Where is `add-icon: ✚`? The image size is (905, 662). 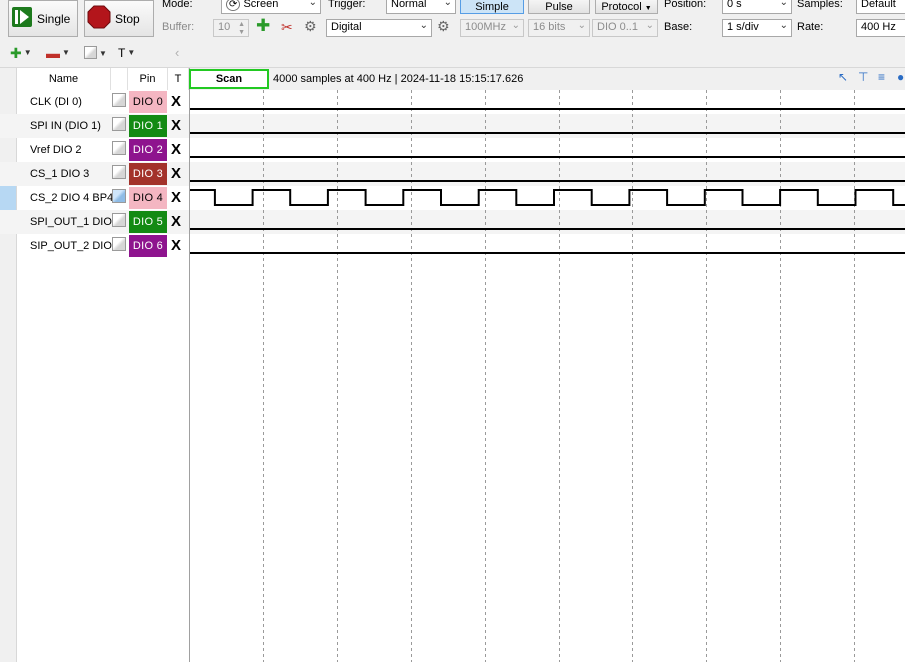 add-icon: ✚ is located at coordinates (263, 25).